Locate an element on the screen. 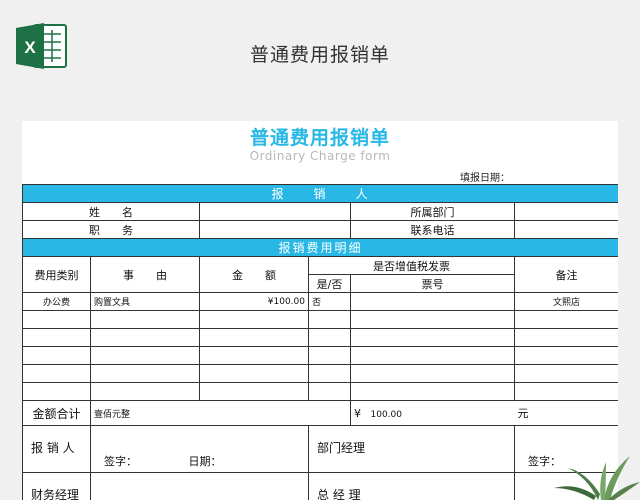 This screenshot has width=640, height=500. general-manager-sign-label: 总 经 理 is located at coordinates (411, 486).